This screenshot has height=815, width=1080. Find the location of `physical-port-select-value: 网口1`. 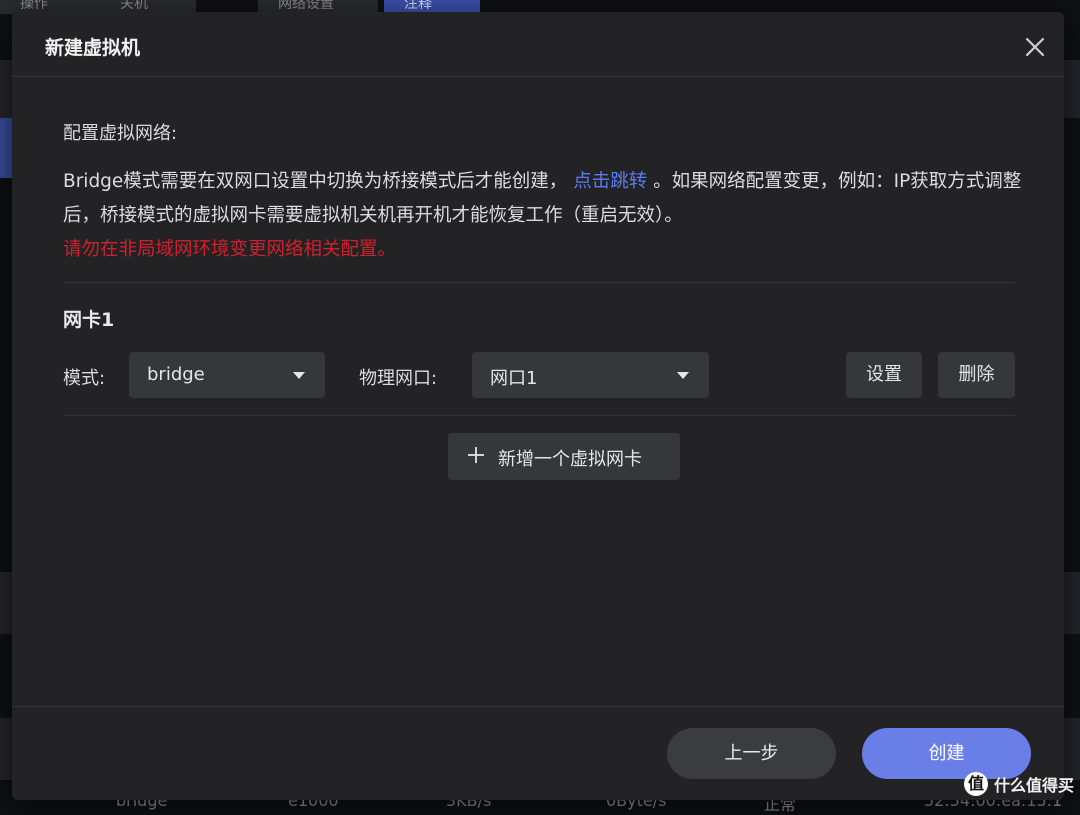

physical-port-select-value: 网口1 is located at coordinates (514, 378).